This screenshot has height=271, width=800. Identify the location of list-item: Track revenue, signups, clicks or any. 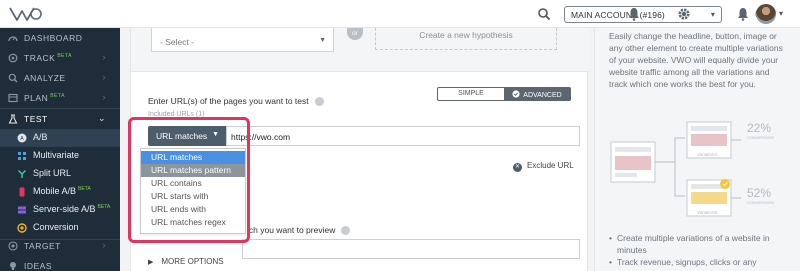
(700, 262).